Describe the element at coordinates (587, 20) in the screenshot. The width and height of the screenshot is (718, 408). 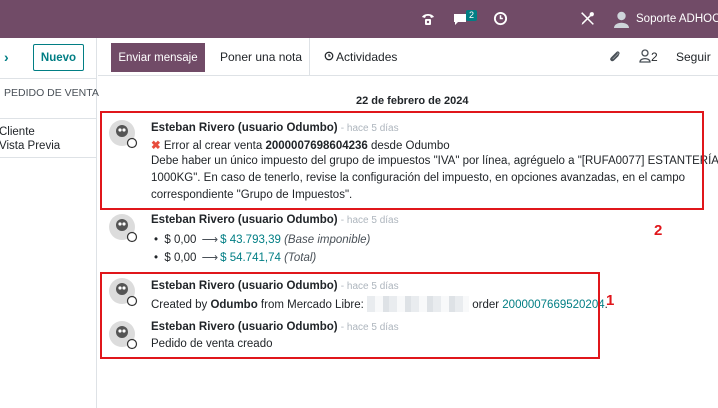
I see `tools-icon` at that location.